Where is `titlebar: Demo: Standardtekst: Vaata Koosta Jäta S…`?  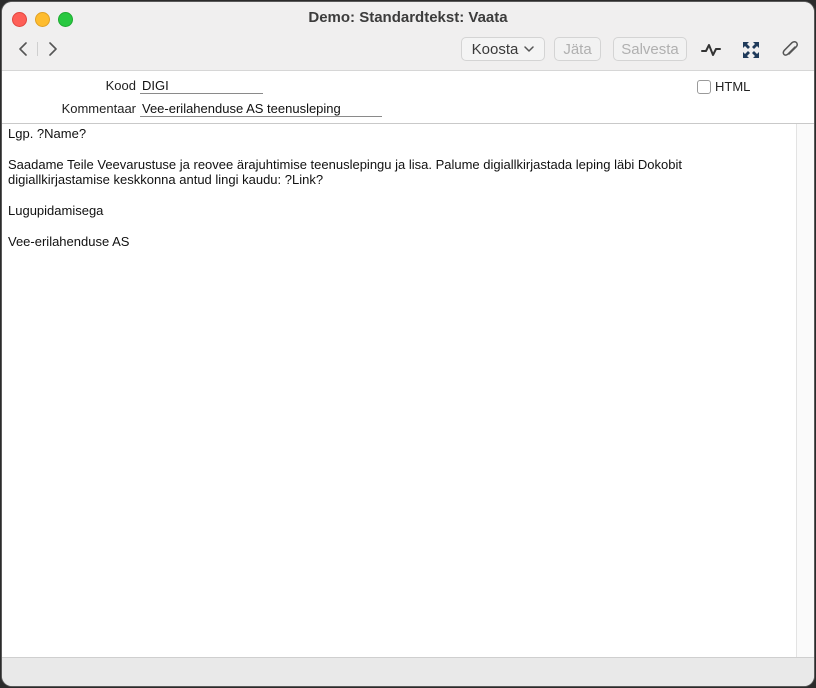 titlebar: Demo: Standardtekst: Vaata Koosta Jäta S… is located at coordinates (408, 36).